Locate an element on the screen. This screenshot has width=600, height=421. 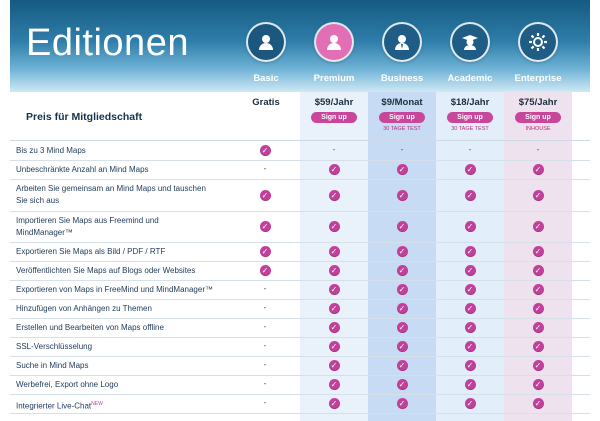
column-header-business: Business is located at coordinates (402, 78).